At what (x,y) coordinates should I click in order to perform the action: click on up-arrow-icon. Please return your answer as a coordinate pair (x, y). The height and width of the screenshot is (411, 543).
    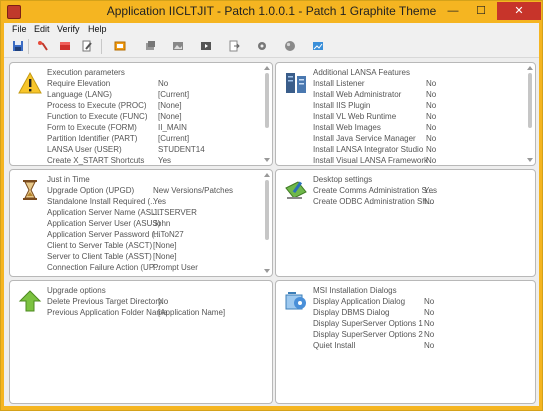
    Looking at the image, I should click on (30, 301).